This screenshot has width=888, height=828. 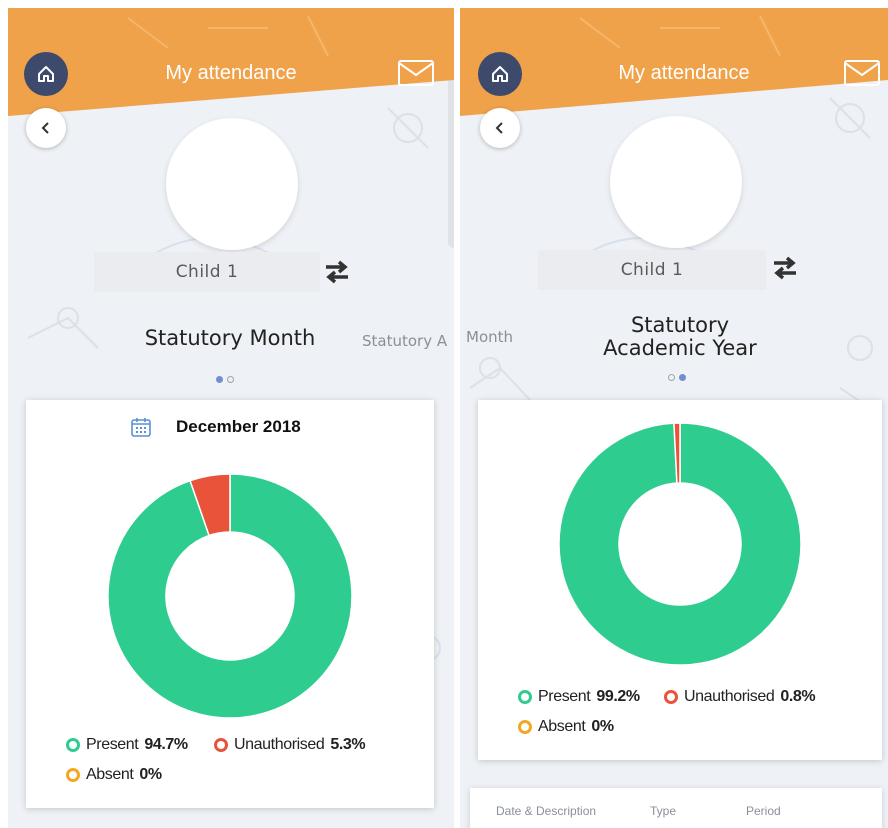 I want to click on table-header-period: Period, so click(x=763, y=811).